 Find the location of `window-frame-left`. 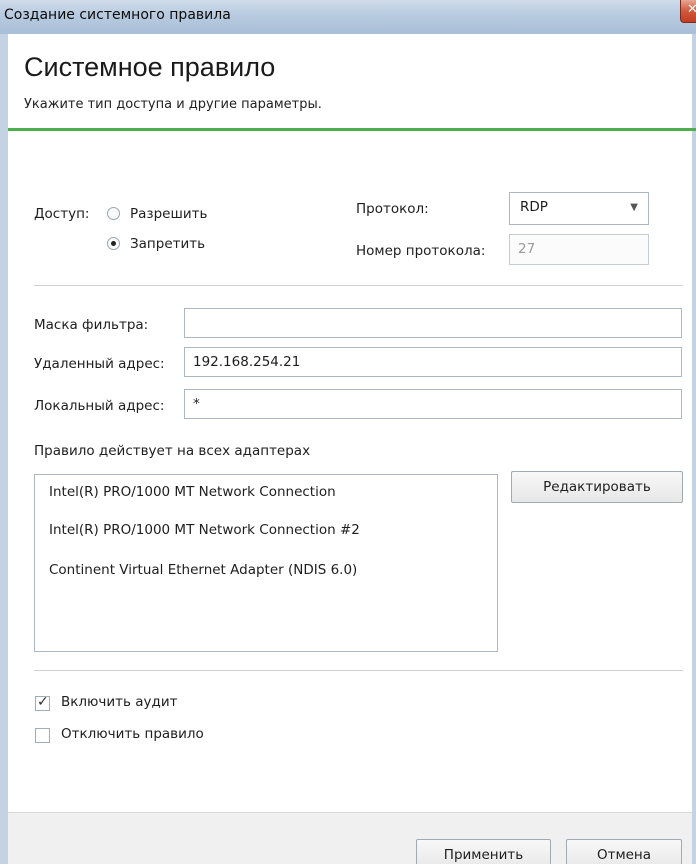

window-frame-left is located at coordinates (4, 449).